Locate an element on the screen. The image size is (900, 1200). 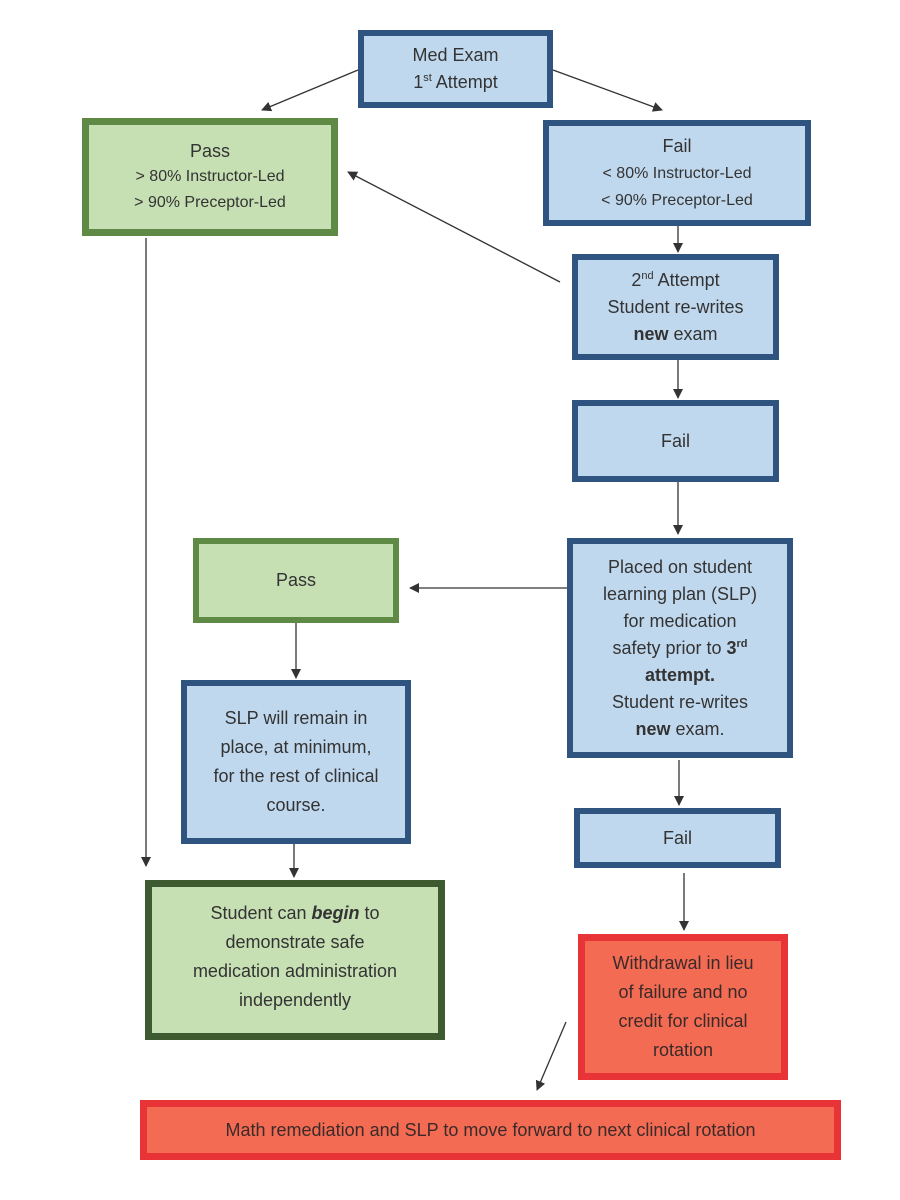
node-text: Student can begin to is located at coordinates (295, 913).